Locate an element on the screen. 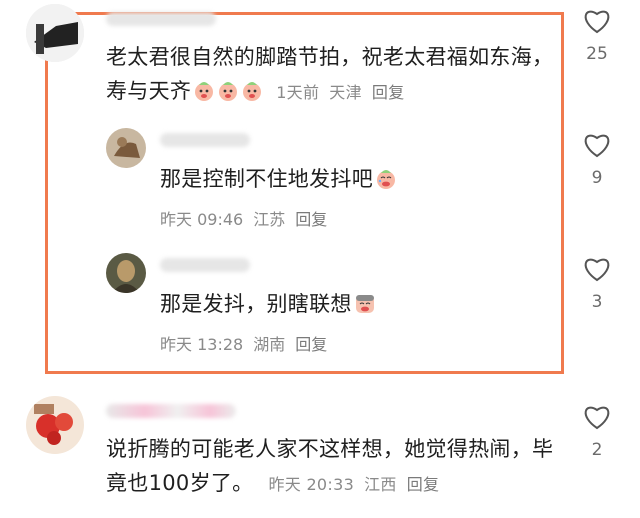 This screenshot has height=518, width=640. like-button: 9 is located at coordinates (597, 160).